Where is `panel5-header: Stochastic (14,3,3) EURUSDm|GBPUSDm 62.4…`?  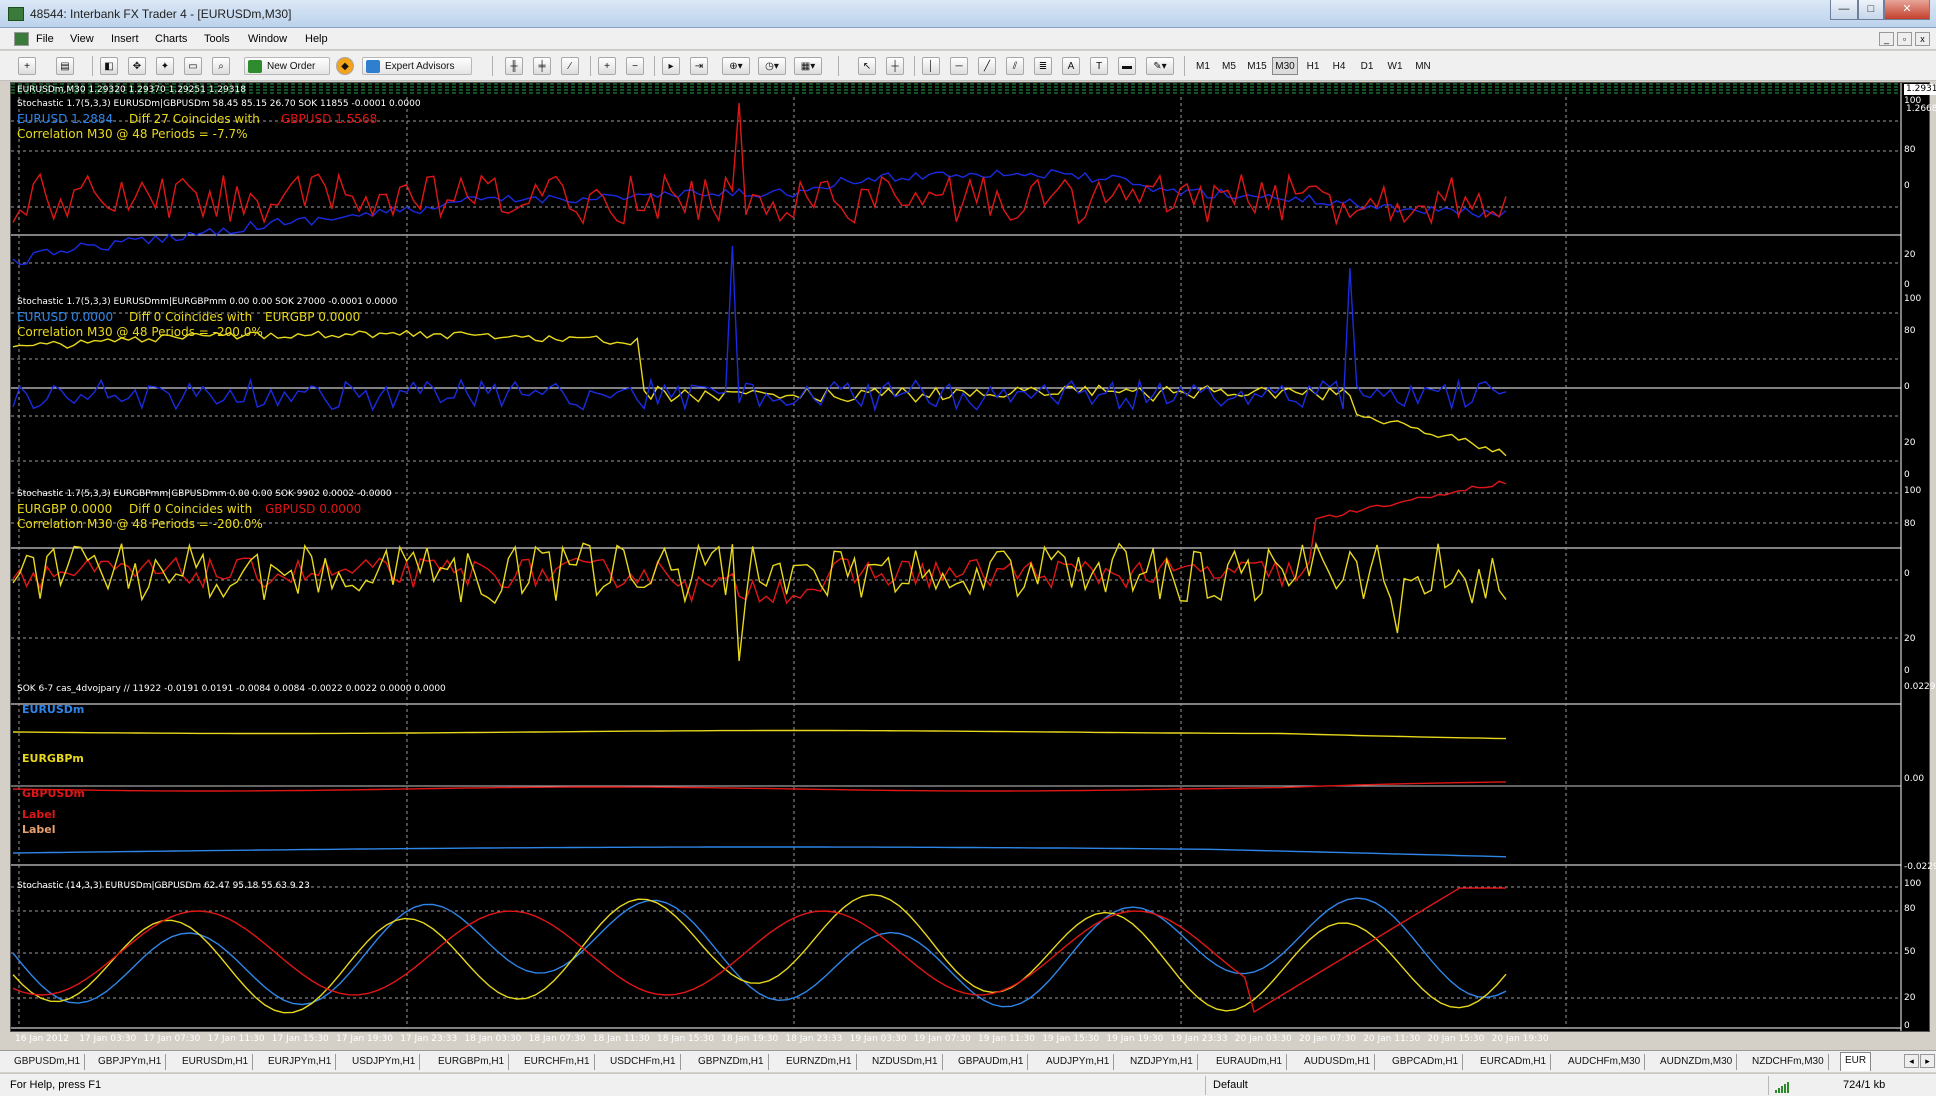
panel5-header: Stochastic (14,3,3) EURUSDm|GBPUSDm 62.4… is located at coordinates (163, 886).